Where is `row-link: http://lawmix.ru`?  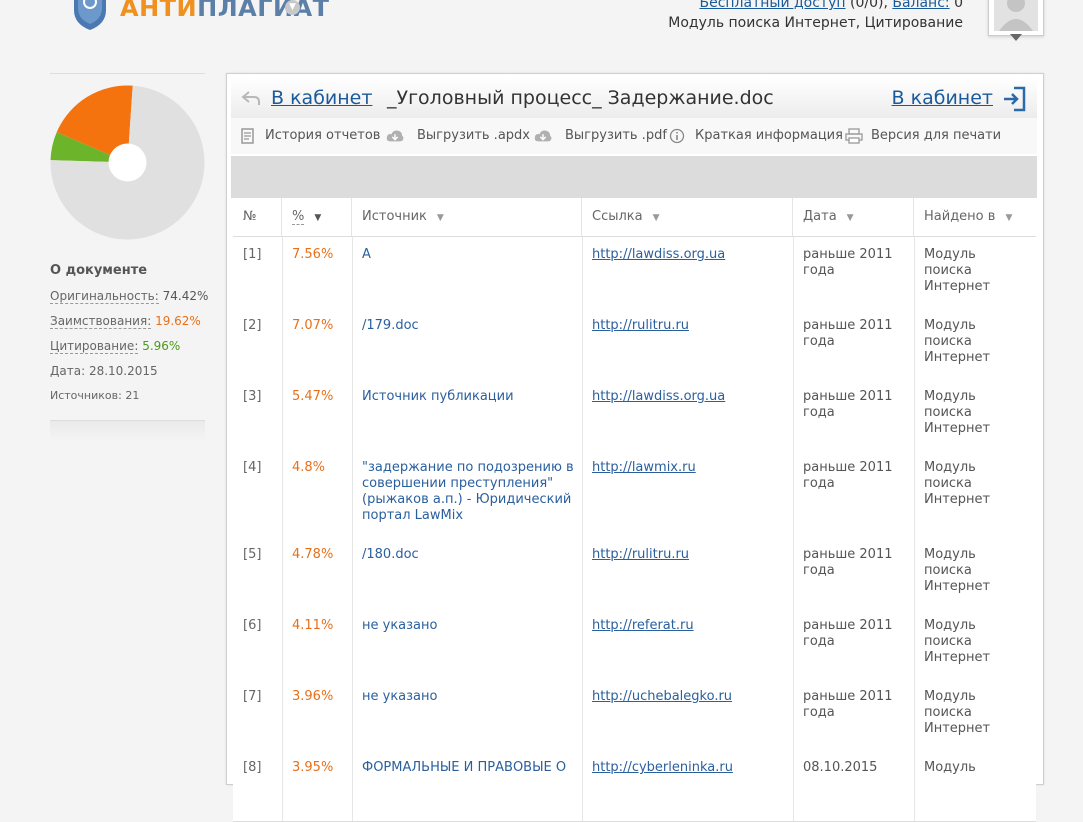 row-link: http://lawmix.ru is located at coordinates (644, 468).